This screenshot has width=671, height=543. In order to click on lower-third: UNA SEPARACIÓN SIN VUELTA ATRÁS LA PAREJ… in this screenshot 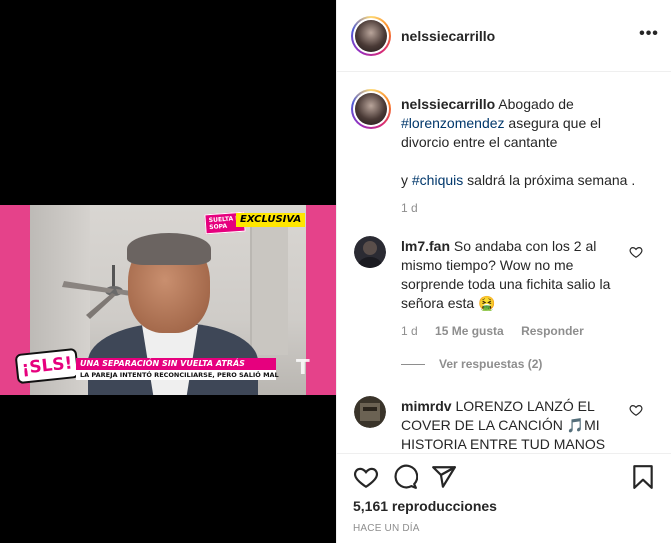, I will do `click(177, 369)`.